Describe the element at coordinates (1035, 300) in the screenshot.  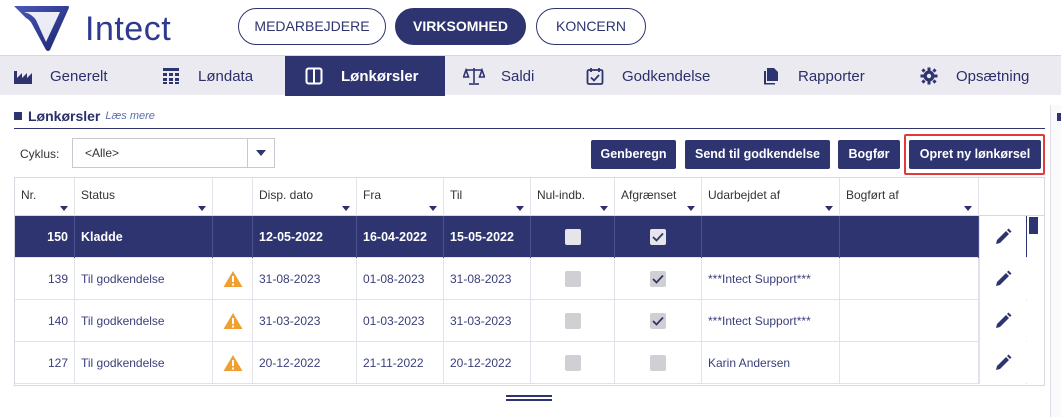
I see `table-scrollbar` at that location.